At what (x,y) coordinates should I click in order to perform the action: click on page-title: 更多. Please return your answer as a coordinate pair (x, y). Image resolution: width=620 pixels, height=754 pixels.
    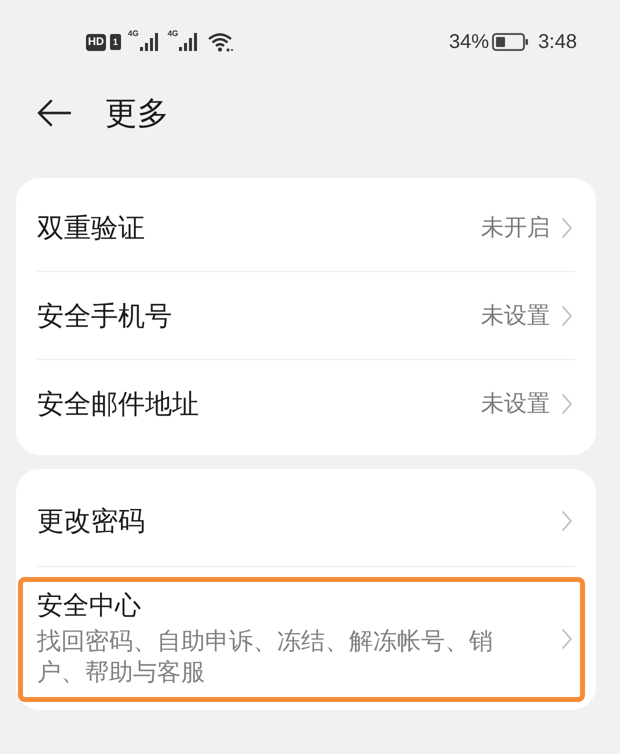
    Looking at the image, I should click on (137, 113).